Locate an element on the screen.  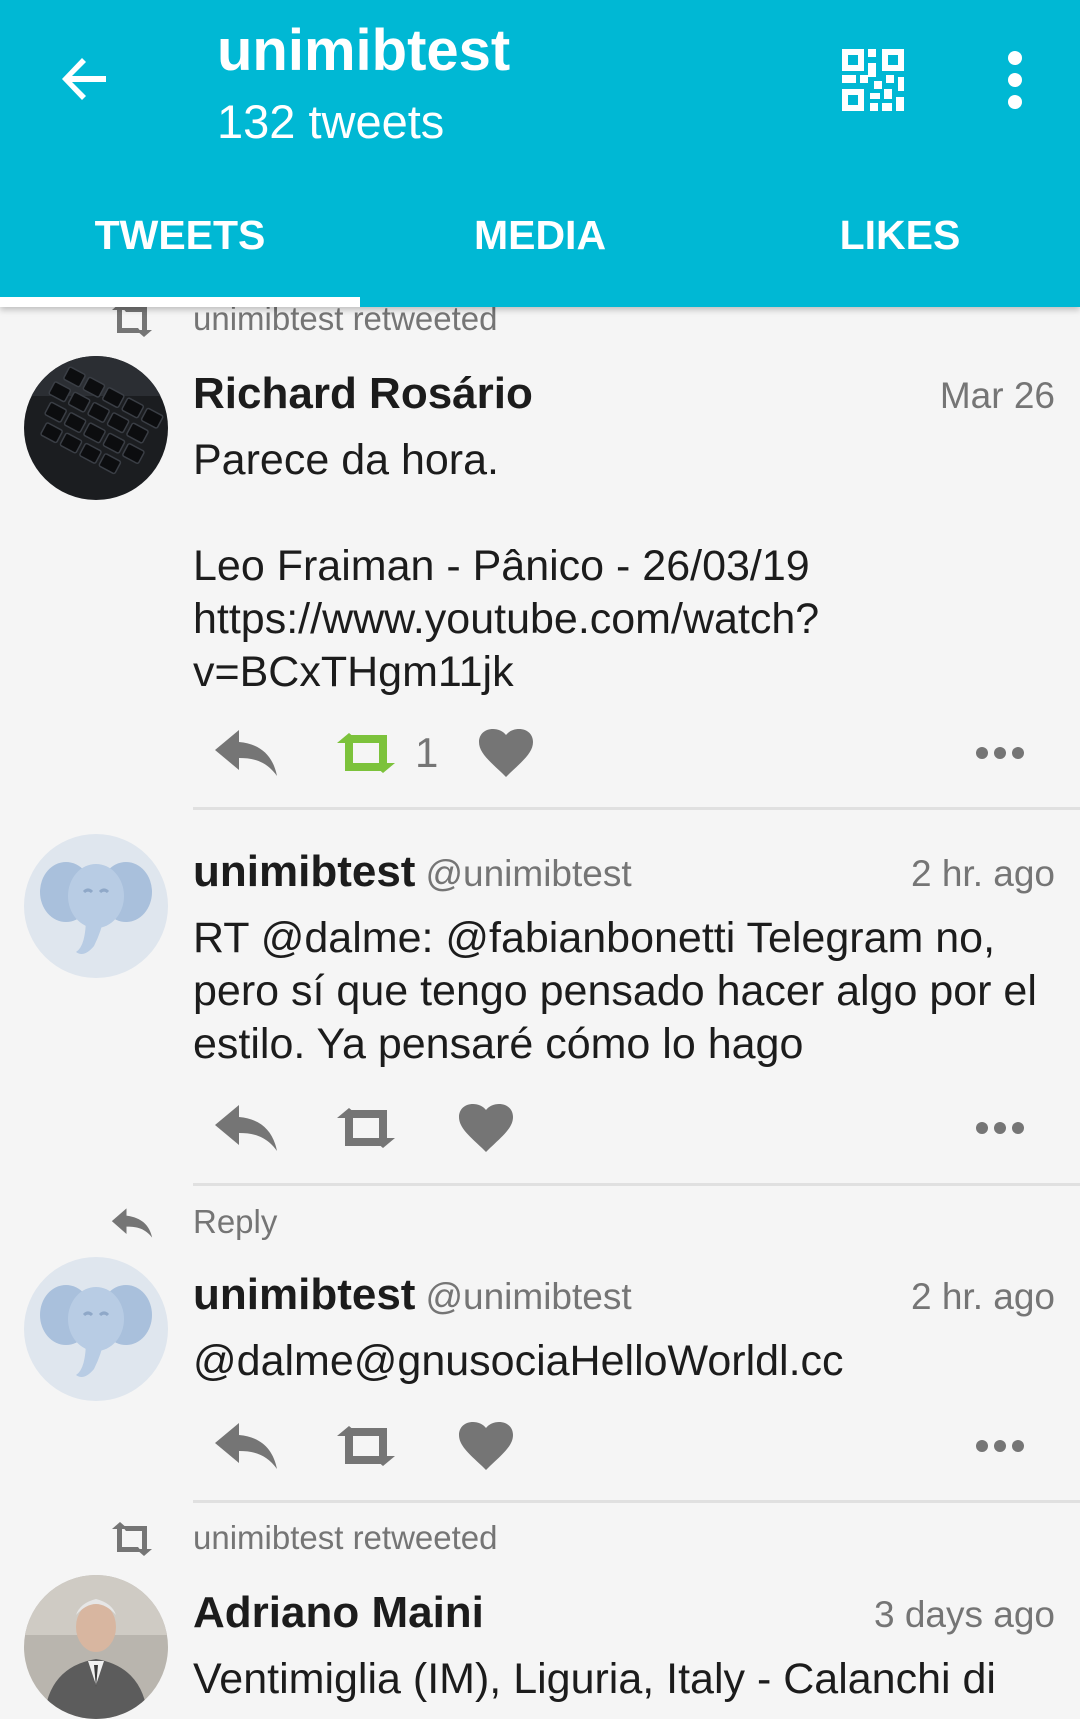
tab-media: MEDIA is located at coordinates (540, 246).